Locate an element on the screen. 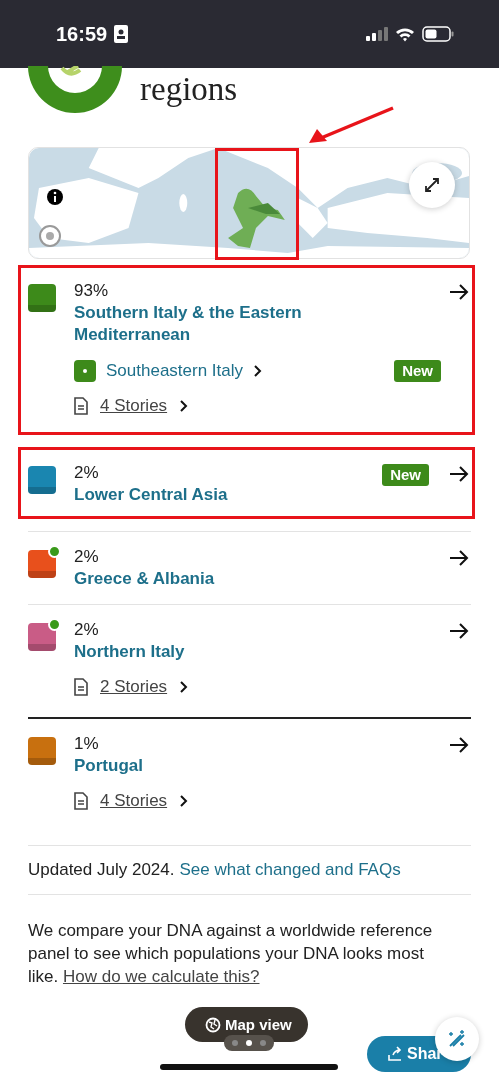  id-card-icon is located at coordinates (121, 34).